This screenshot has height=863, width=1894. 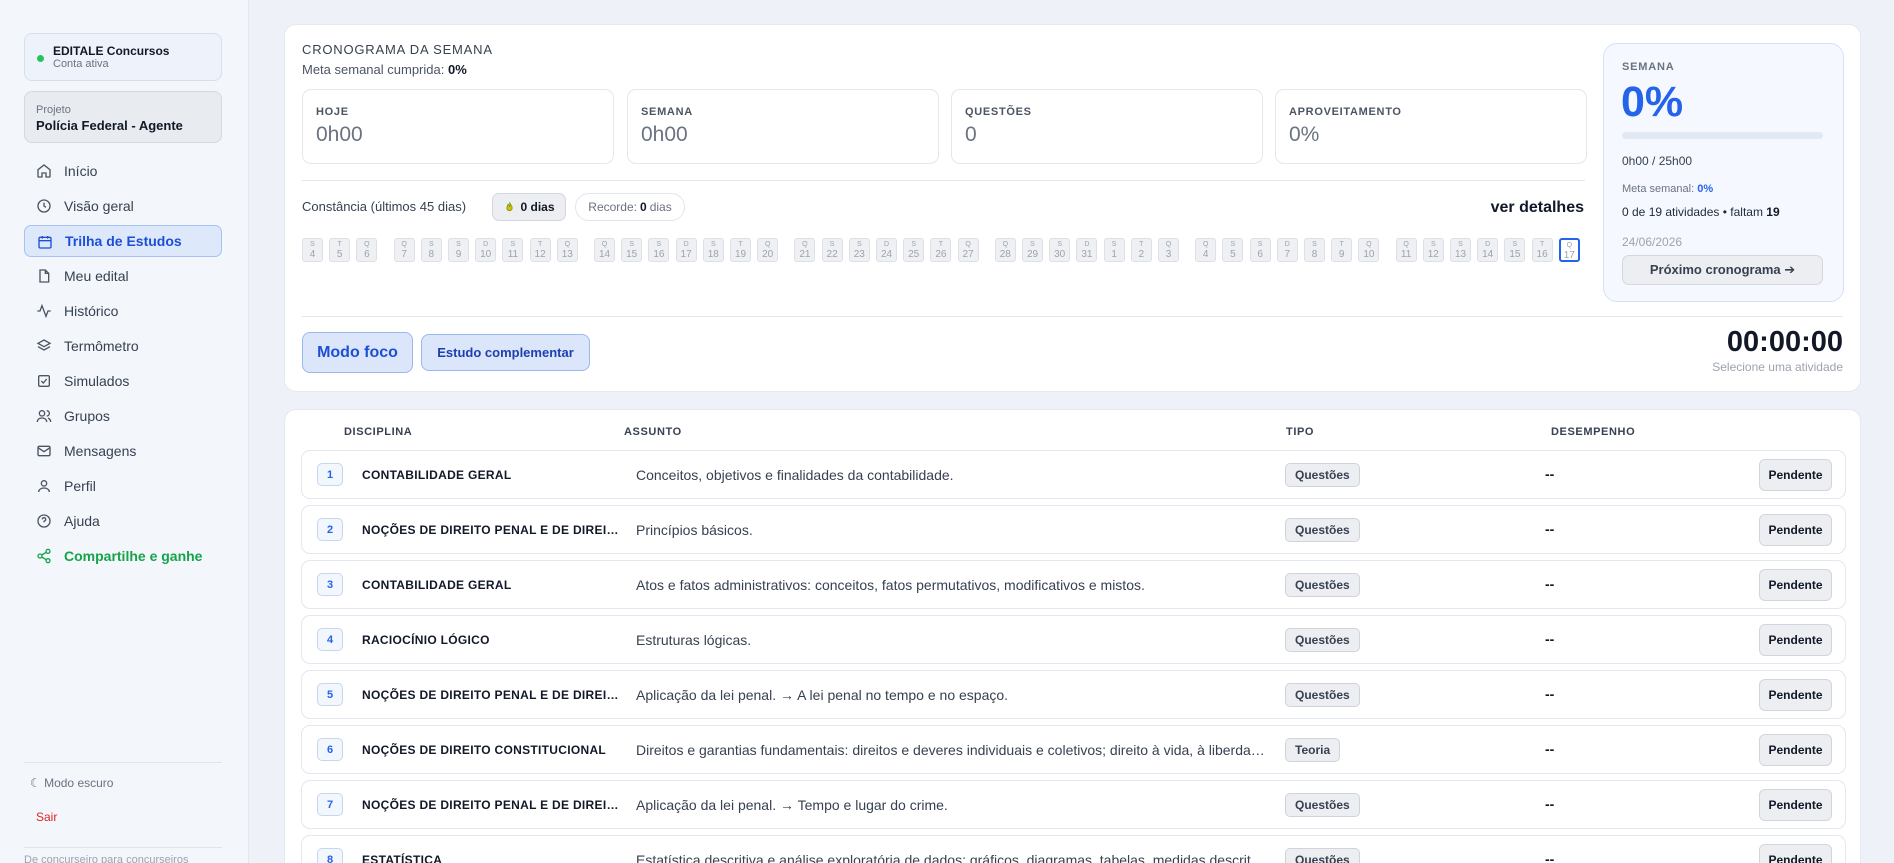 I want to click on calendar-day: T9, so click(x=1342, y=250).